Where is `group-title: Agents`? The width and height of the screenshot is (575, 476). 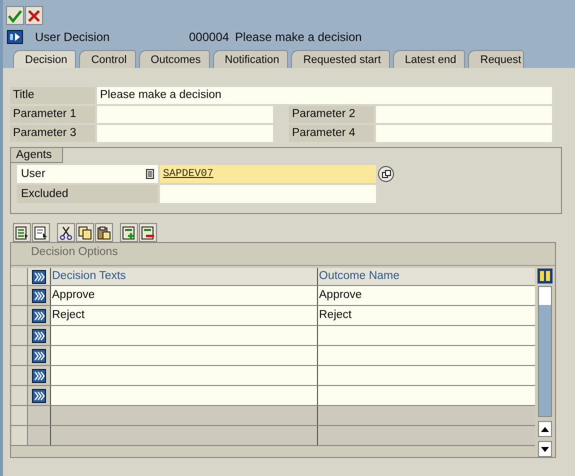
group-title: Agents is located at coordinates (37, 155).